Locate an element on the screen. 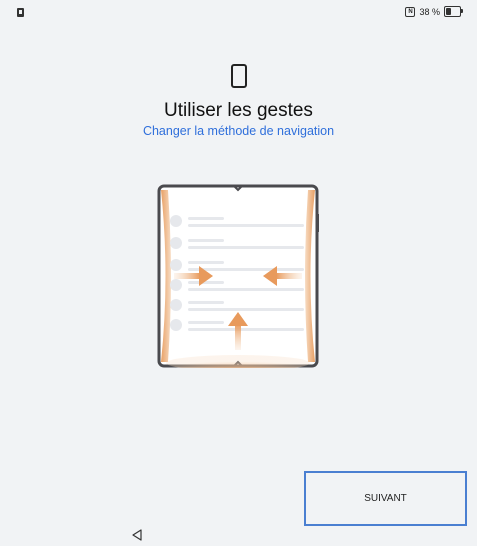 The width and height of the screenshot is (477, 546). battery-fill is located at coordinates (448, 11).